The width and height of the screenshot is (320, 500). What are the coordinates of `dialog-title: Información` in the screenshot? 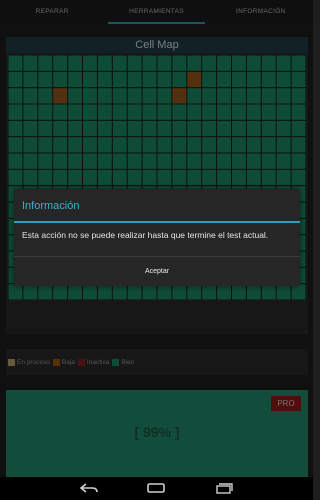 It's located at (51, 206).